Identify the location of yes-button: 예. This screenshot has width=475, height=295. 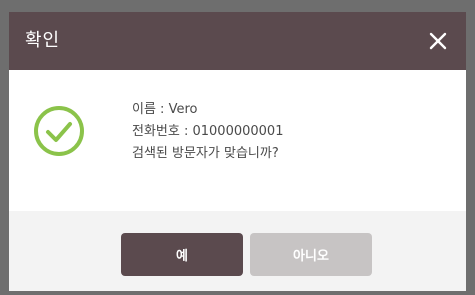
(182, 254).